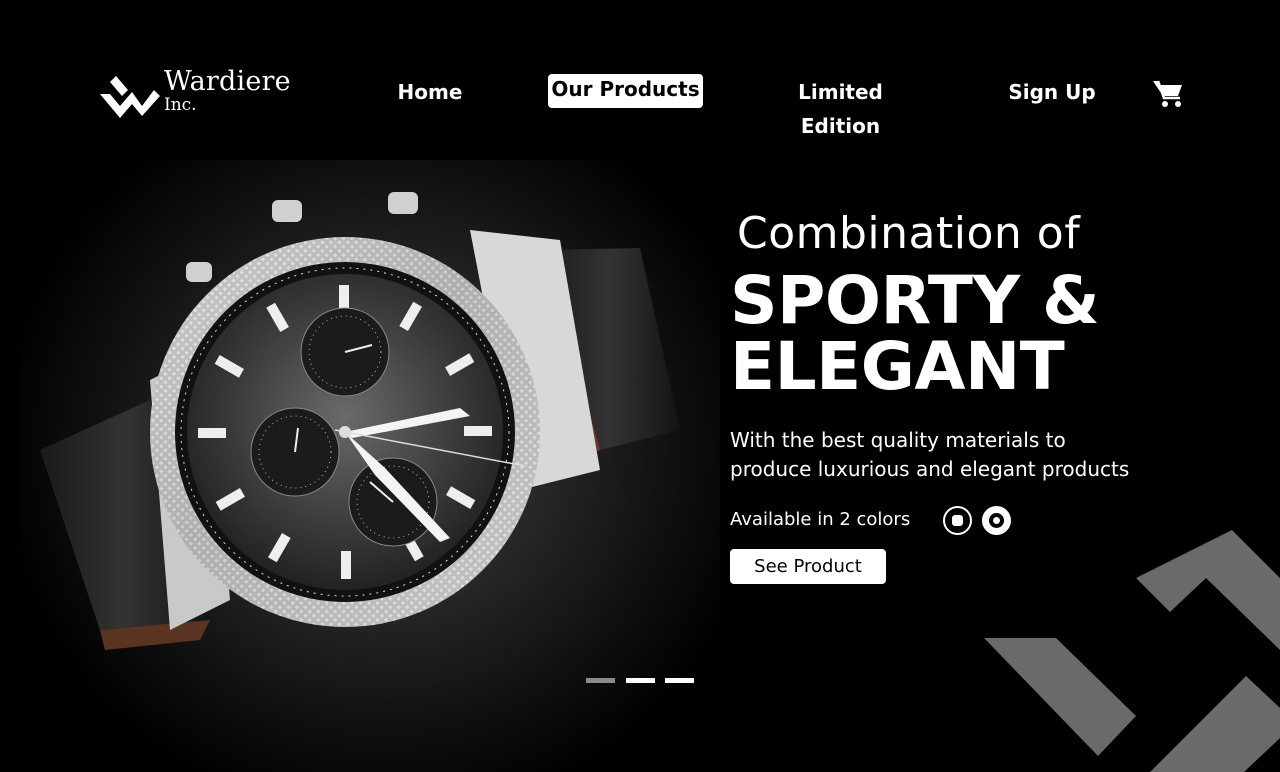 The height and width of the screenshot is (772, 1280). Describe the element at coordinates (130, 97) in the screenshot. I see `wardiere-logo-icon` at that location.